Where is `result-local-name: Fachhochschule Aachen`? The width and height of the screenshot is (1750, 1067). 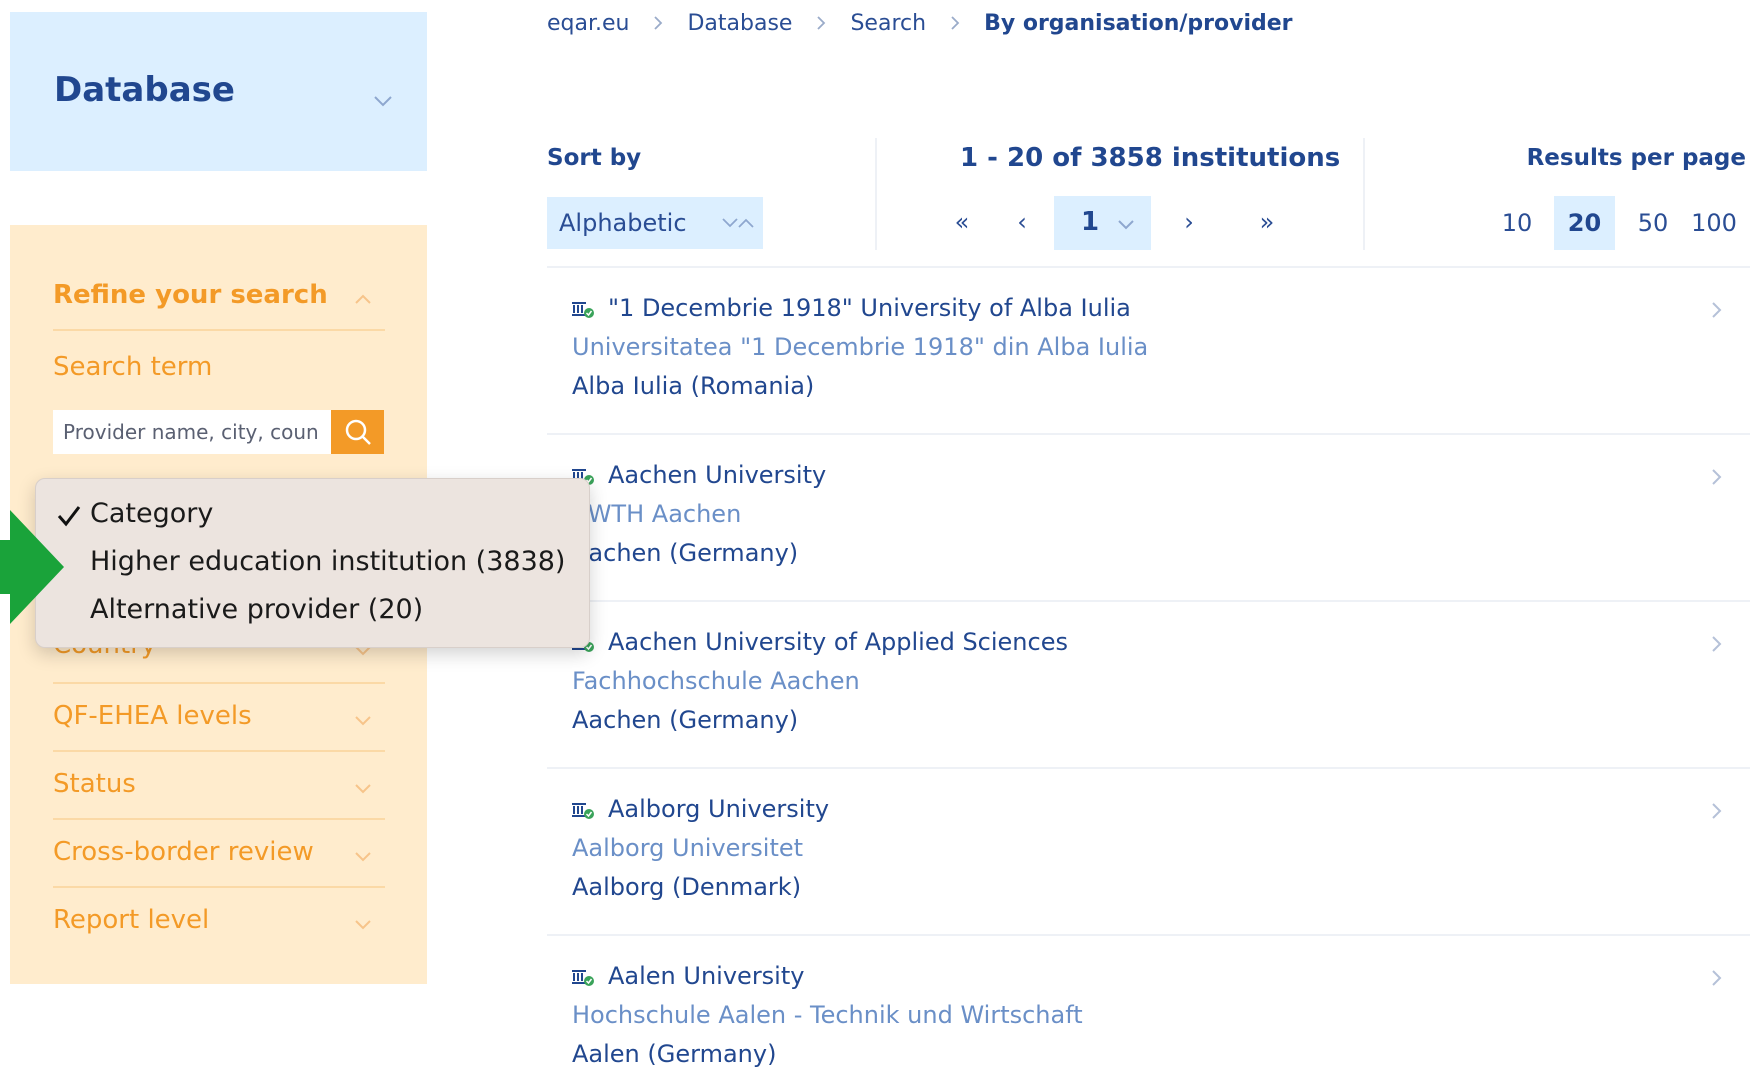 result-local-name: Fachhochschule Aachen is located at coordinates (716, 681).